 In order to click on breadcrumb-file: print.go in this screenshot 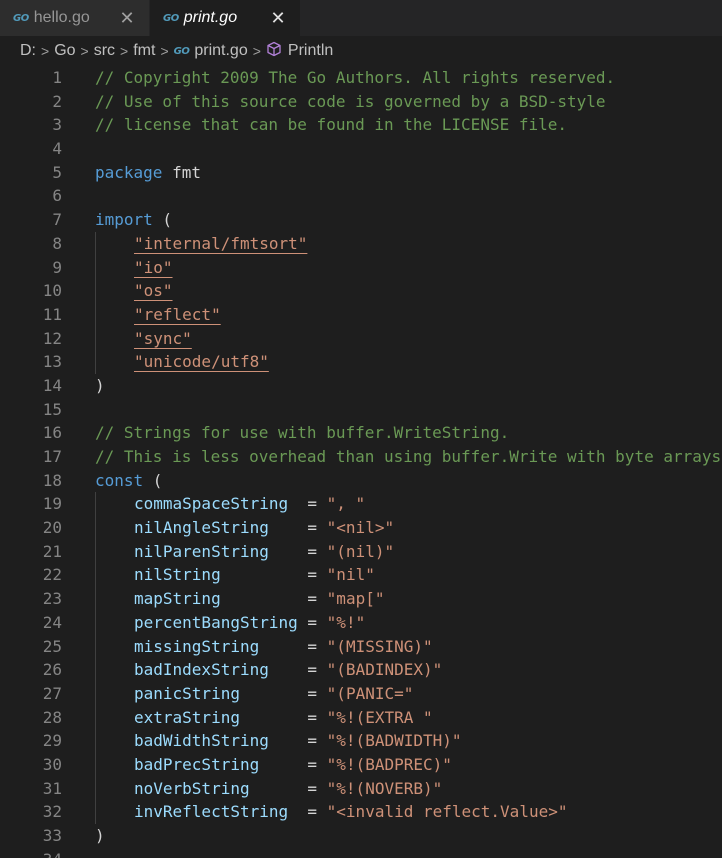, I will do `click(220, 51)`.